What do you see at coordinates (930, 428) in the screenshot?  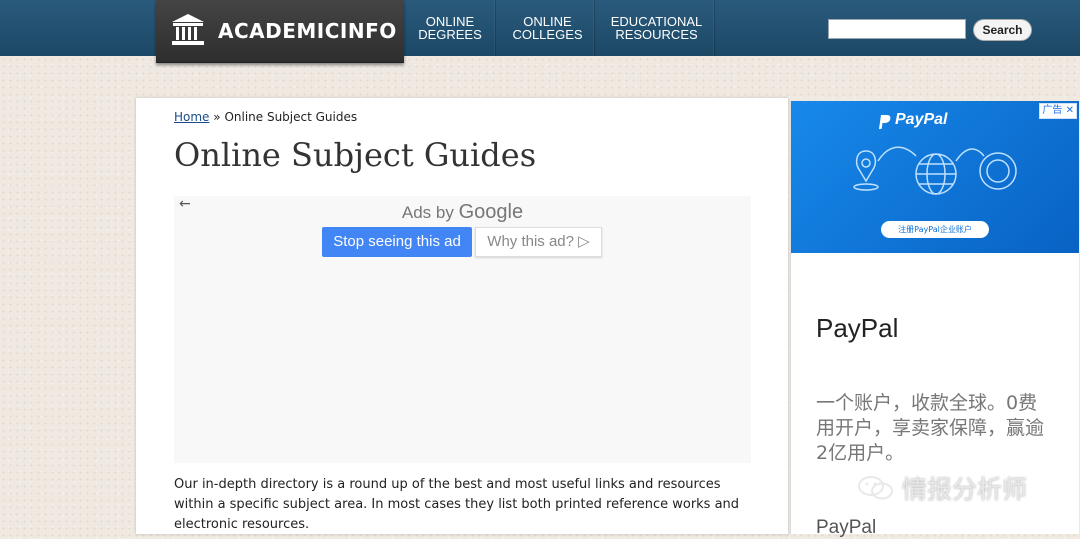 I see `advertiser-description: 一个账户，收款全球。0费用开户，享卖家保障，赢逾2亿用户。` at bounding box center [930, 428].